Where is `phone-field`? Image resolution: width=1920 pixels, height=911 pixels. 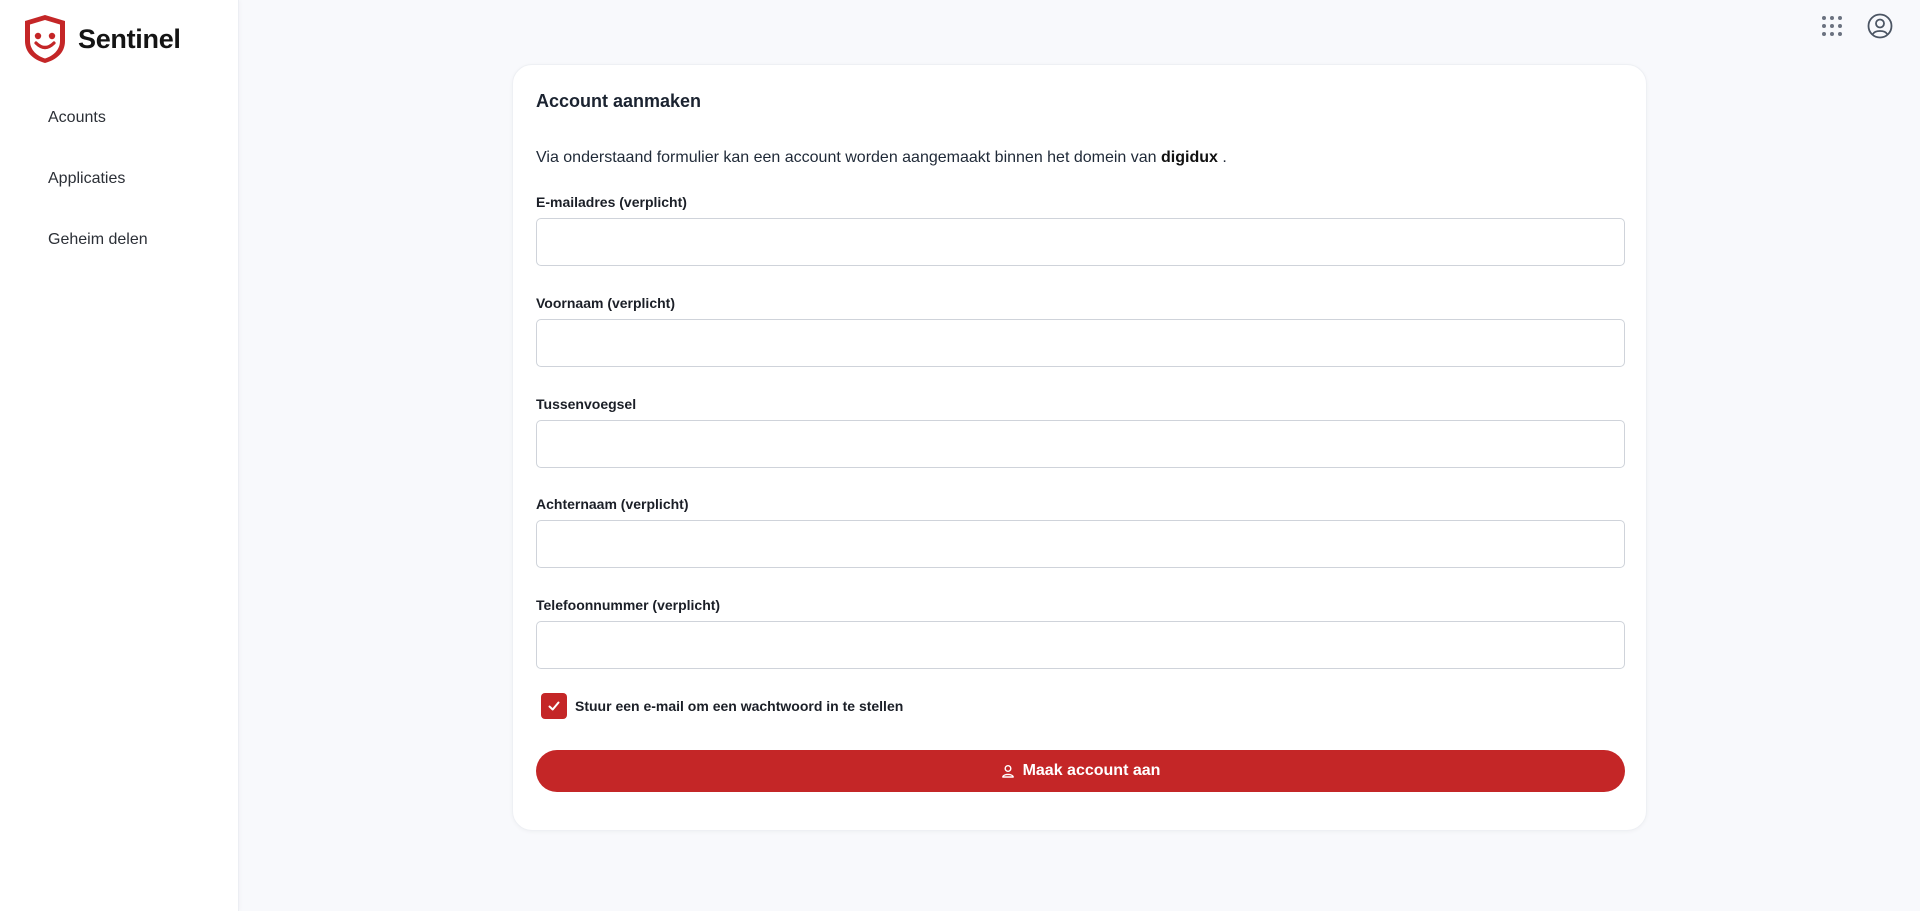
phone-field is located at coordinates (1080, 645).